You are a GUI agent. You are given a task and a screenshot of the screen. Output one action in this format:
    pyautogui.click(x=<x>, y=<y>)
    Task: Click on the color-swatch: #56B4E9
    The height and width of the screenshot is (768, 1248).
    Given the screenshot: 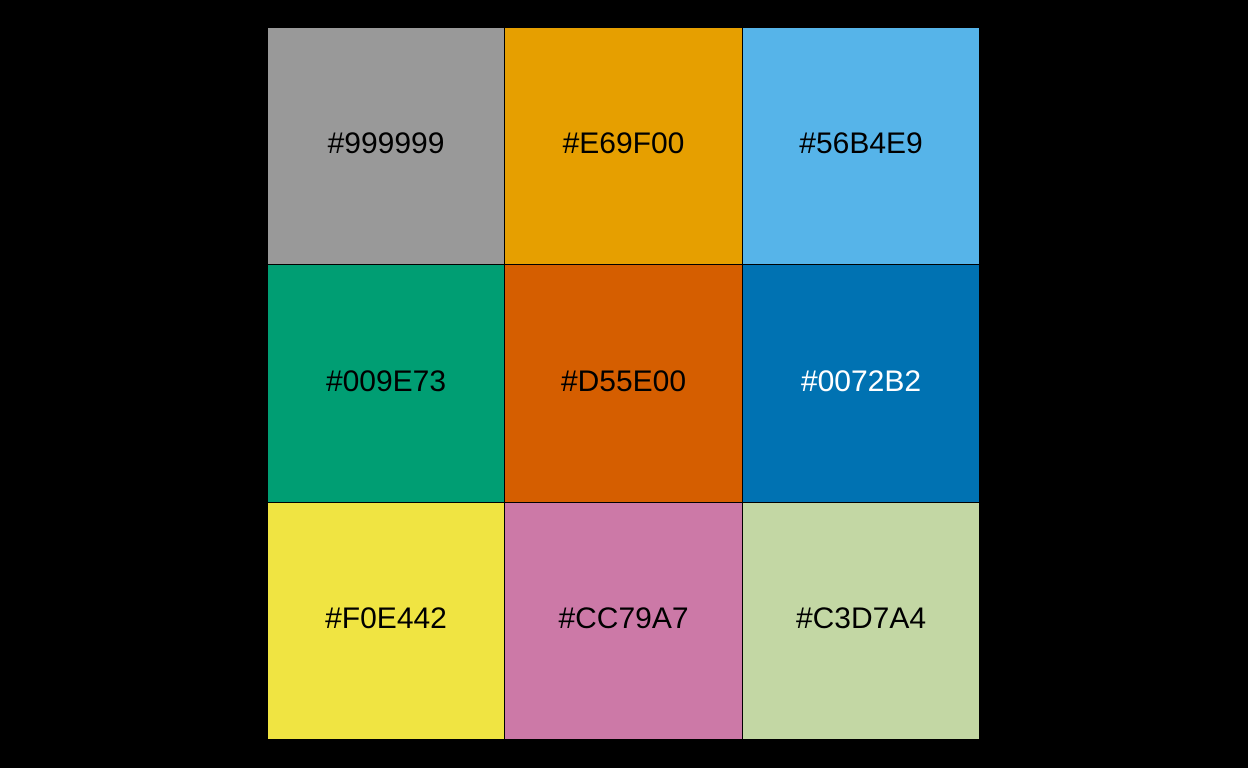 What is the action you would take?
    pyautogui.click(x=861, y=146)
    